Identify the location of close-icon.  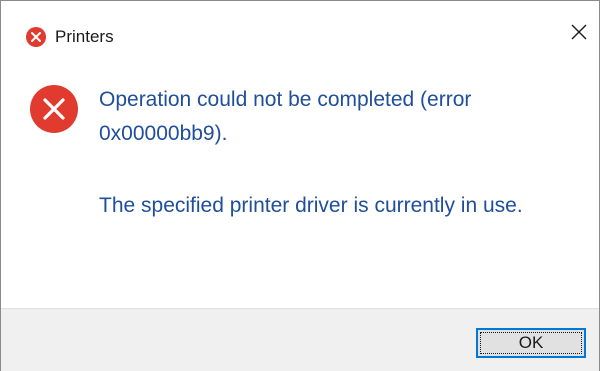
(579, 34).